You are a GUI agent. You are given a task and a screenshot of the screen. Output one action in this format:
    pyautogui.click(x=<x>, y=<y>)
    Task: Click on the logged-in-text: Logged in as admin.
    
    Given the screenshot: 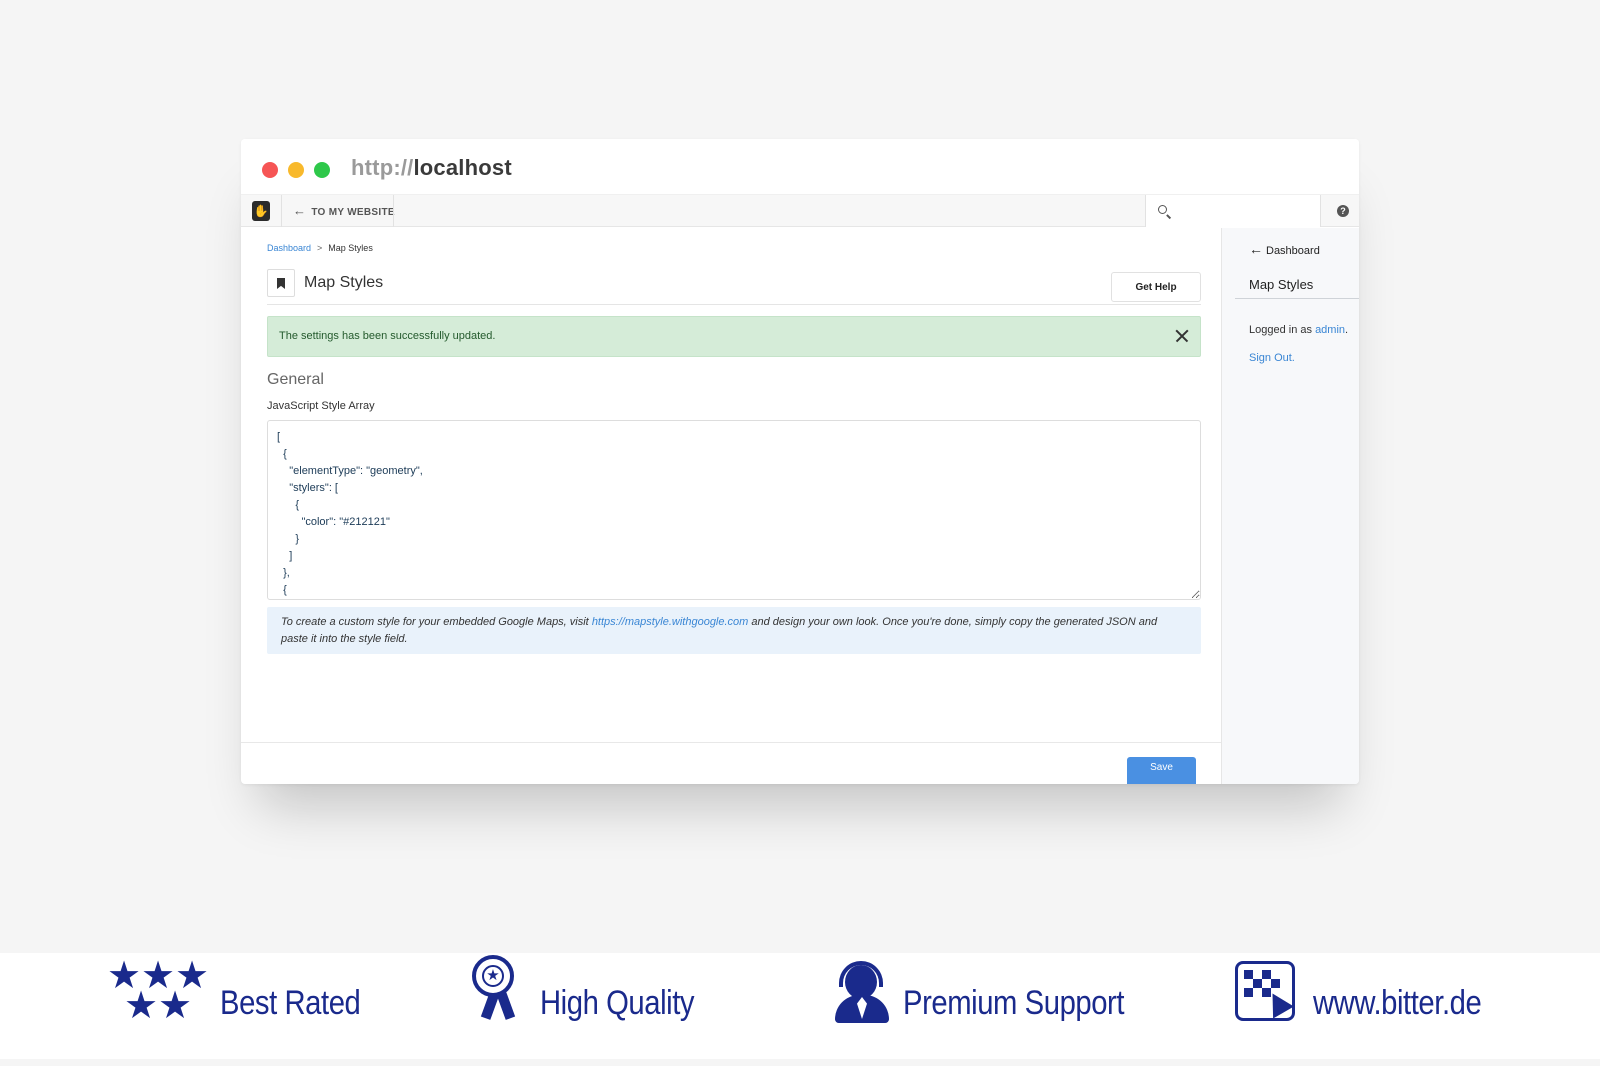 What is the action you would take?
    pyautogui.click(x=1298, y=330)
    